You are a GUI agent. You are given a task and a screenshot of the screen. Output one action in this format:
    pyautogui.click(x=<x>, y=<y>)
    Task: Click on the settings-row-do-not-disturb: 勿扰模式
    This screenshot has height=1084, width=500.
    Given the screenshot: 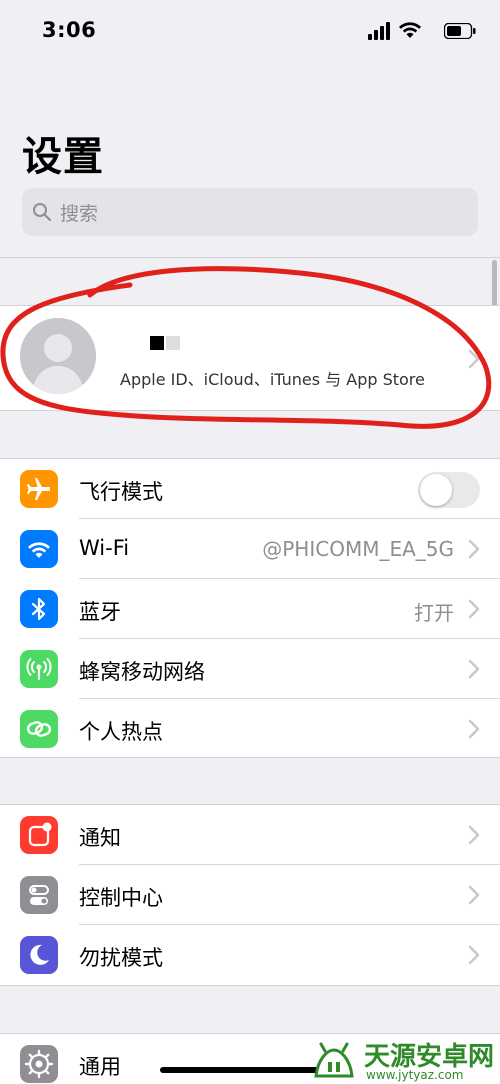 What is the action you would take?
    pyautogui.click(x=250, y=955)
    